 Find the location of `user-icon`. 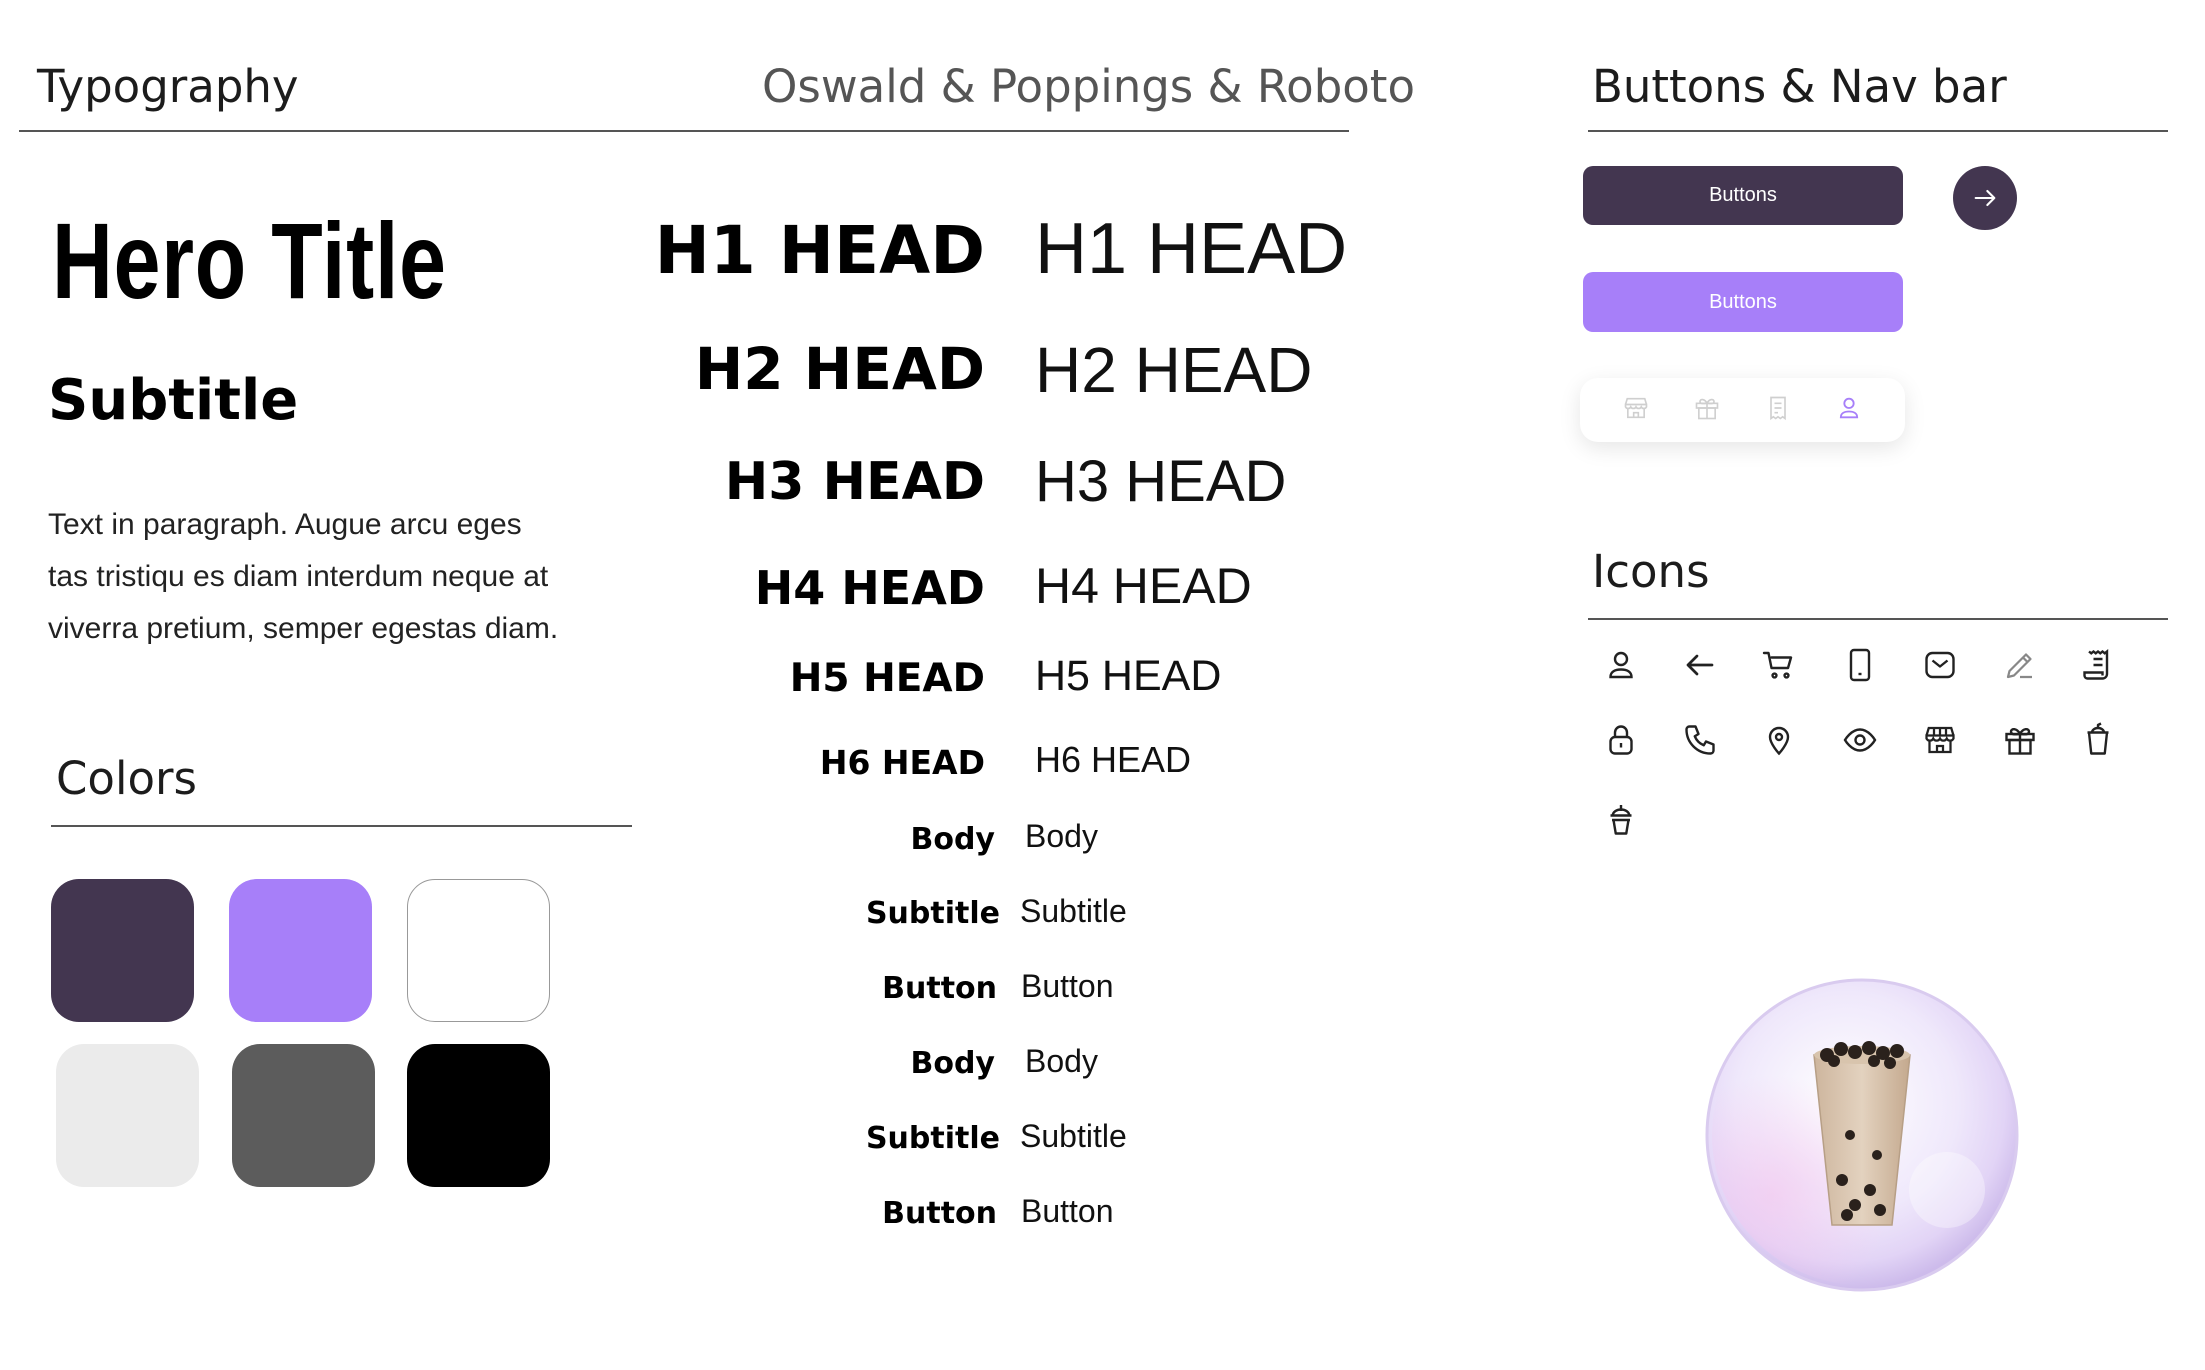

user-icon is located at coordinates (1621, 665).